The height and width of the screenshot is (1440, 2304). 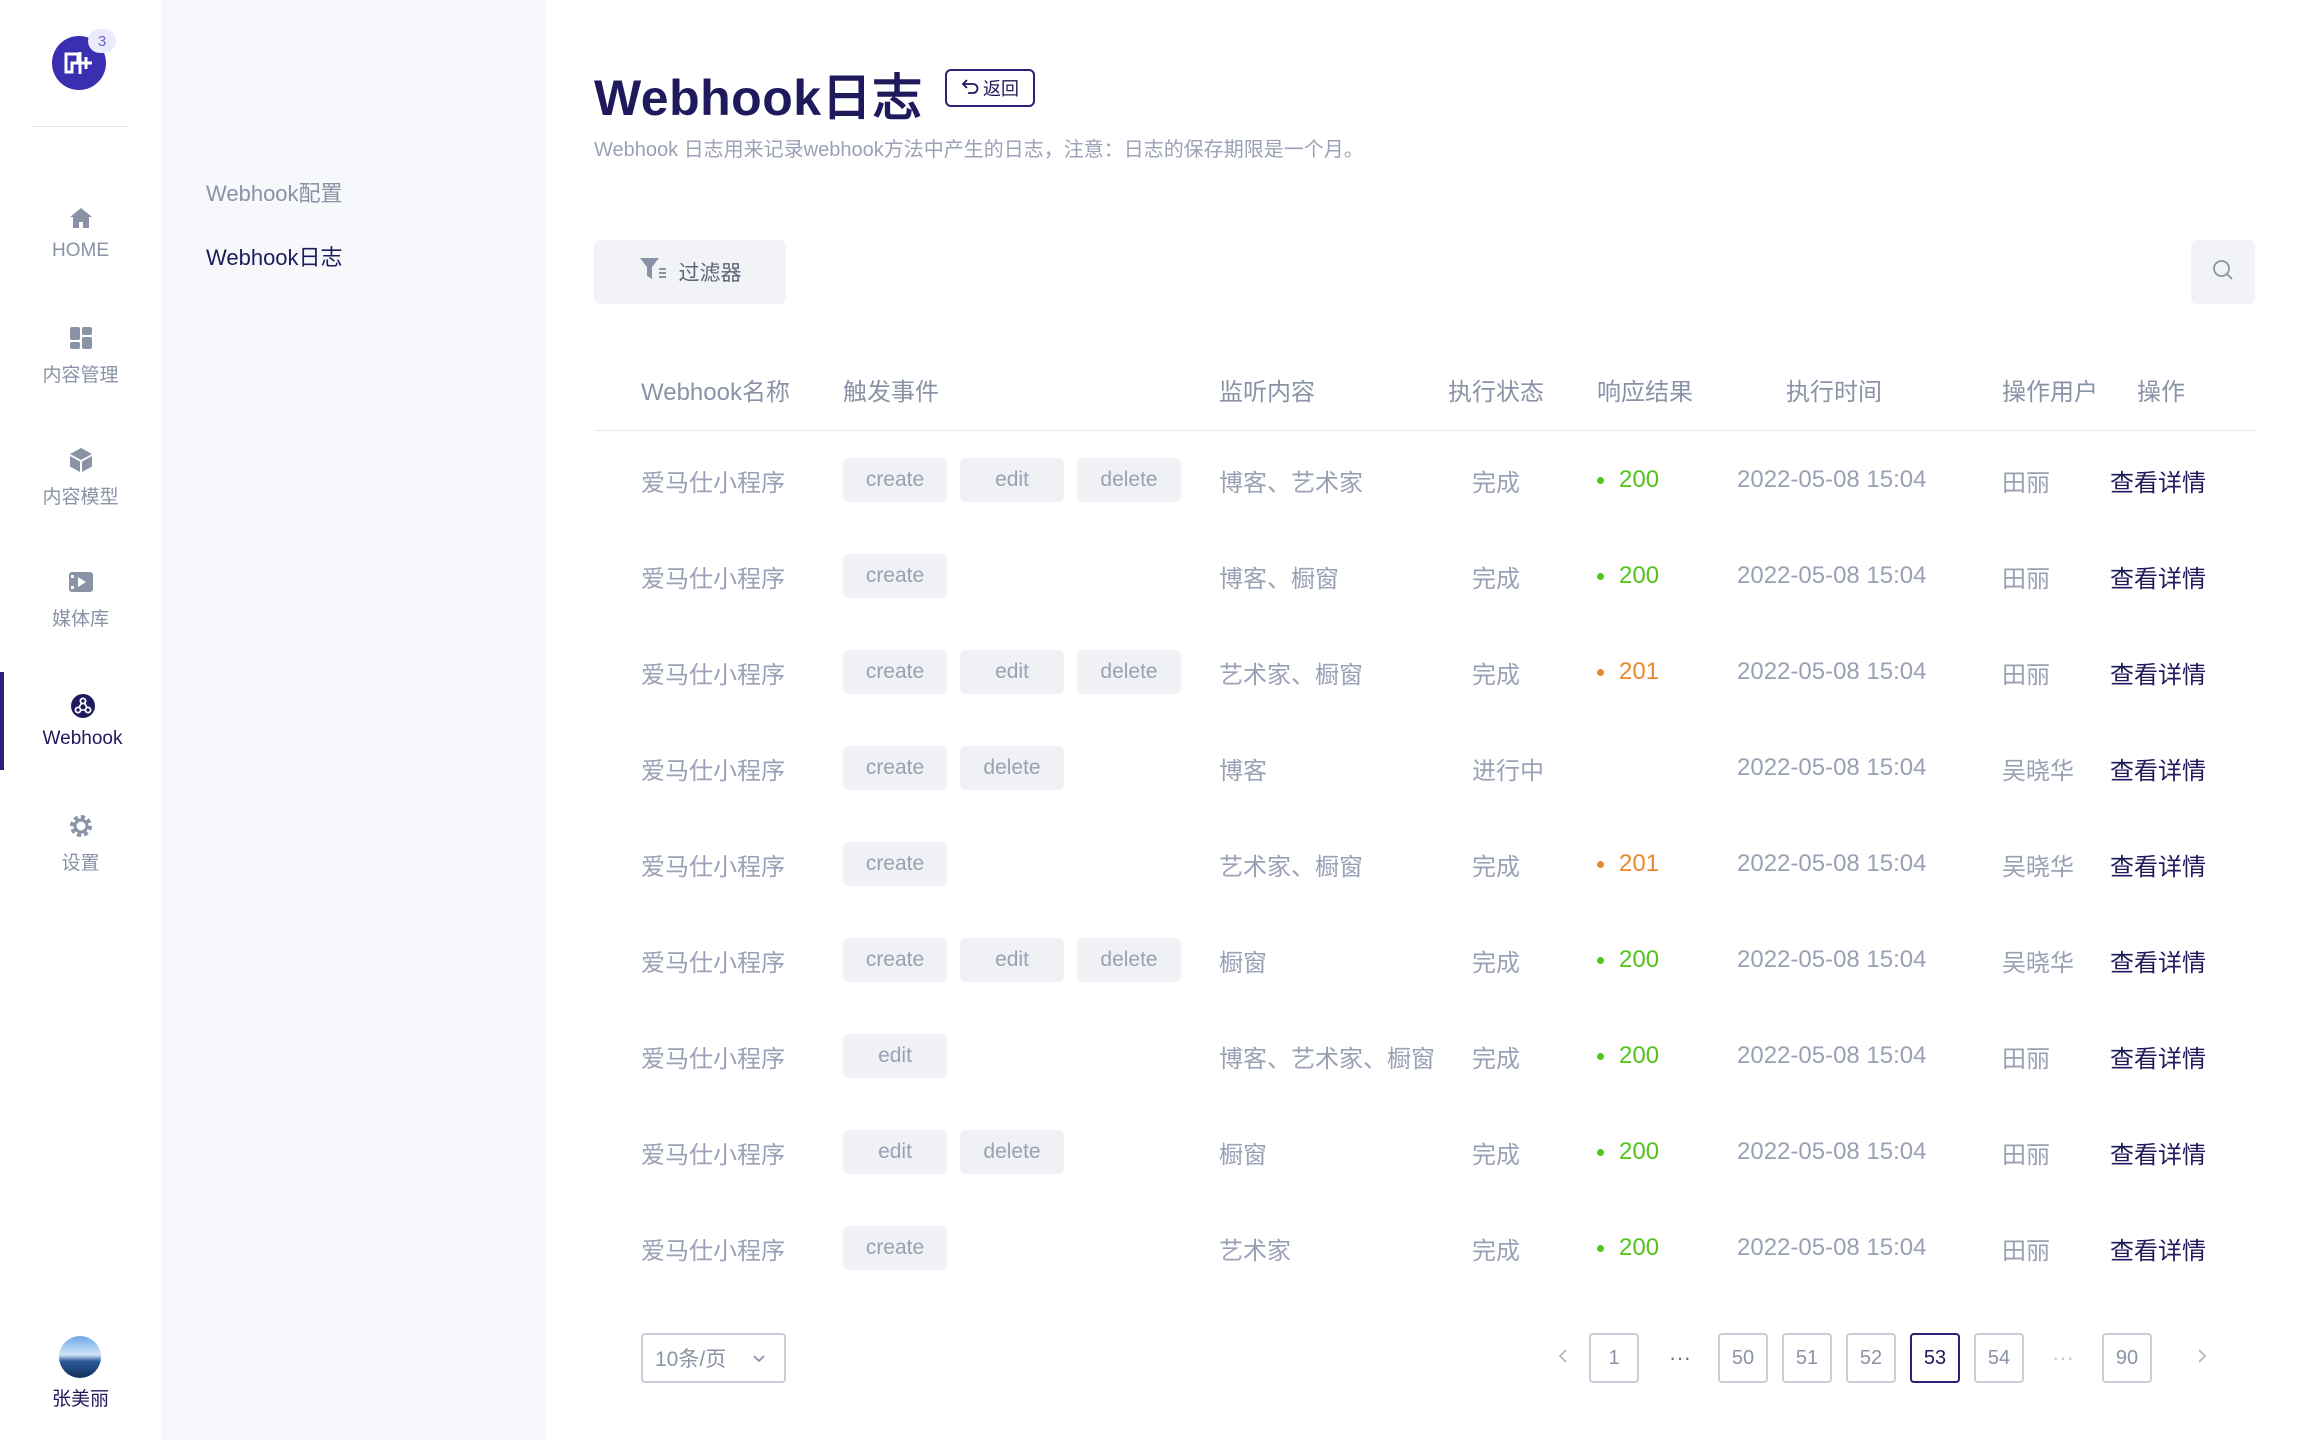 I want to click on back-button: 返回, so click(x=990, y=88).